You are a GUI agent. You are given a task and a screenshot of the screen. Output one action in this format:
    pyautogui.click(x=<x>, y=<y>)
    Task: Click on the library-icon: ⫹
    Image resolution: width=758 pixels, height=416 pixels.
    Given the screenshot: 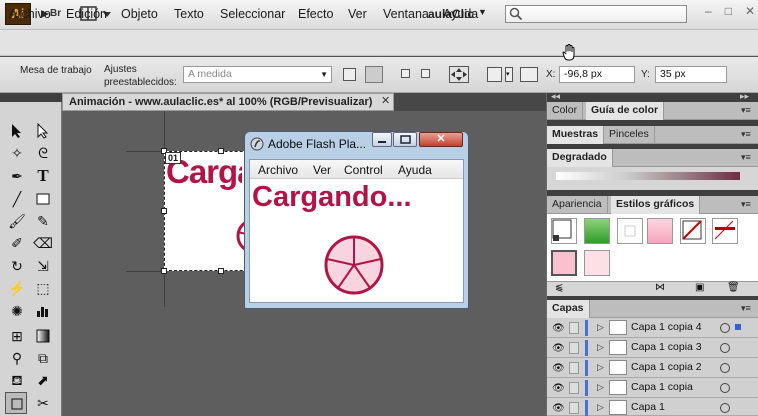 What is the action you would take?
    pyautogui.click(x=559, y=287)
    